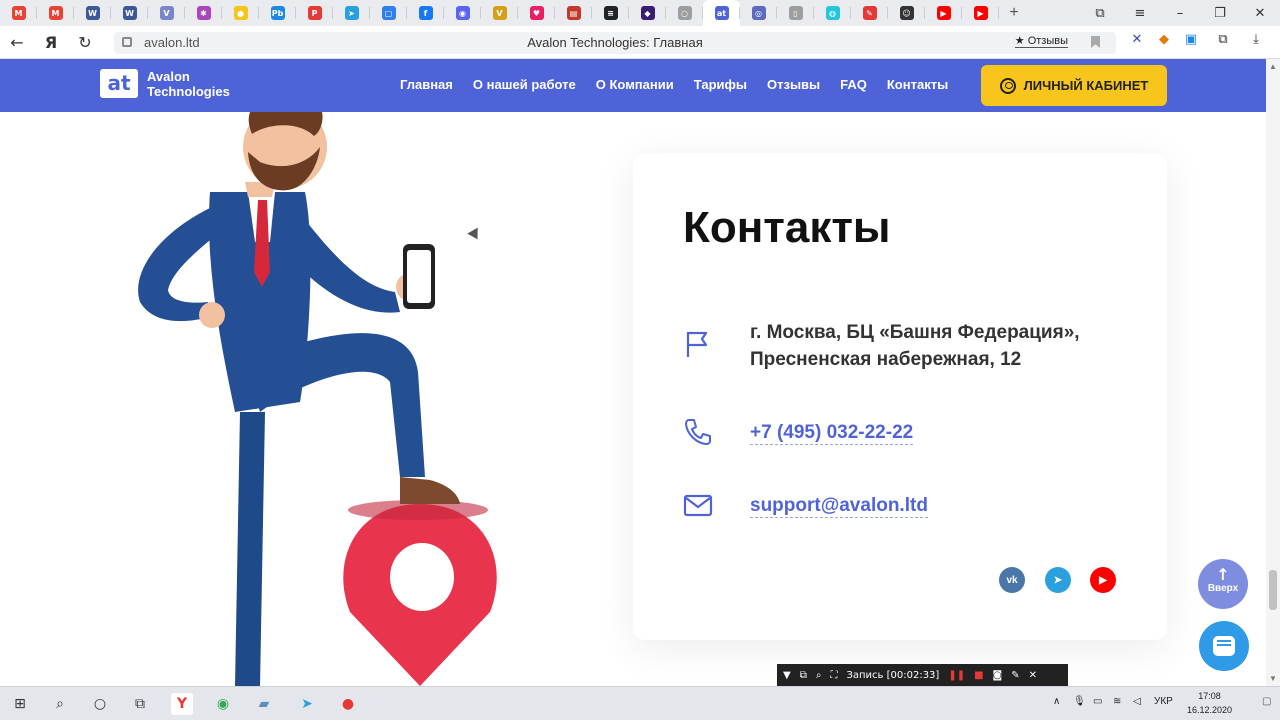 Image resolution: width=1280 pixels, height=720 pixels. What do you see at coordinates (140, 704) in the screenshot?
I see `task-view-icon: ⧉` at bounding box center [140, 704].